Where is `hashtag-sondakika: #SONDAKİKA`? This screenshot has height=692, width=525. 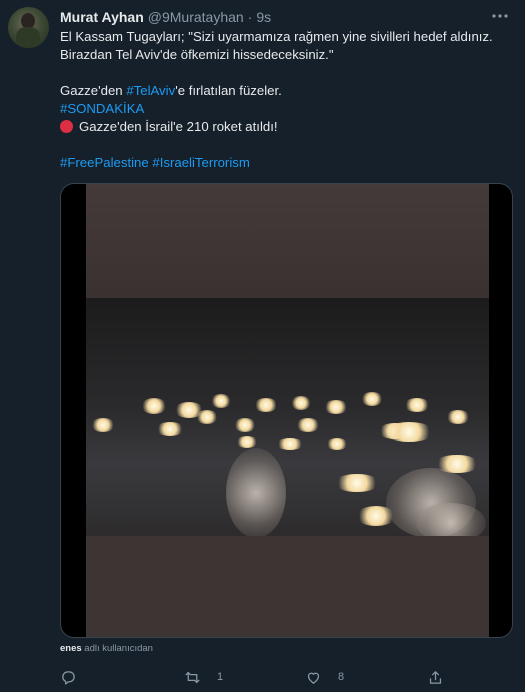
hashtag-sondakika: #SONDAKİKA is located at coordinates (102, 108).